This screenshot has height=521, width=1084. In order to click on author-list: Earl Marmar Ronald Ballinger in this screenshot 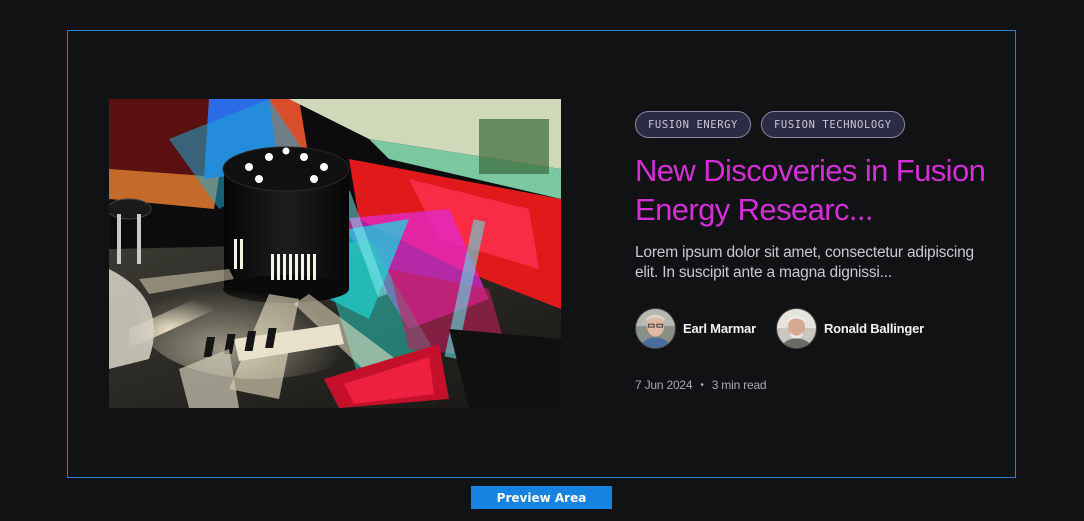, I will do `click(779, 328)`.